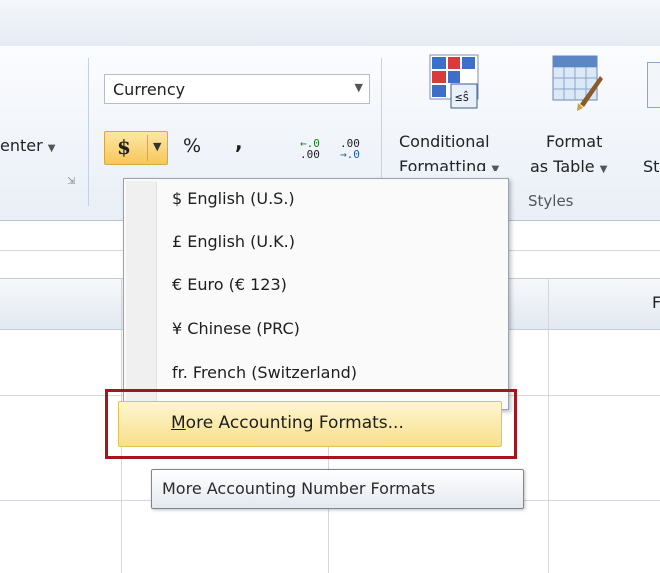 The height and width of the screenshot is (573, 660). Describe the element at coordinates (21, 145) in the screenshot. I see `merge-center-label: enter` at that location.